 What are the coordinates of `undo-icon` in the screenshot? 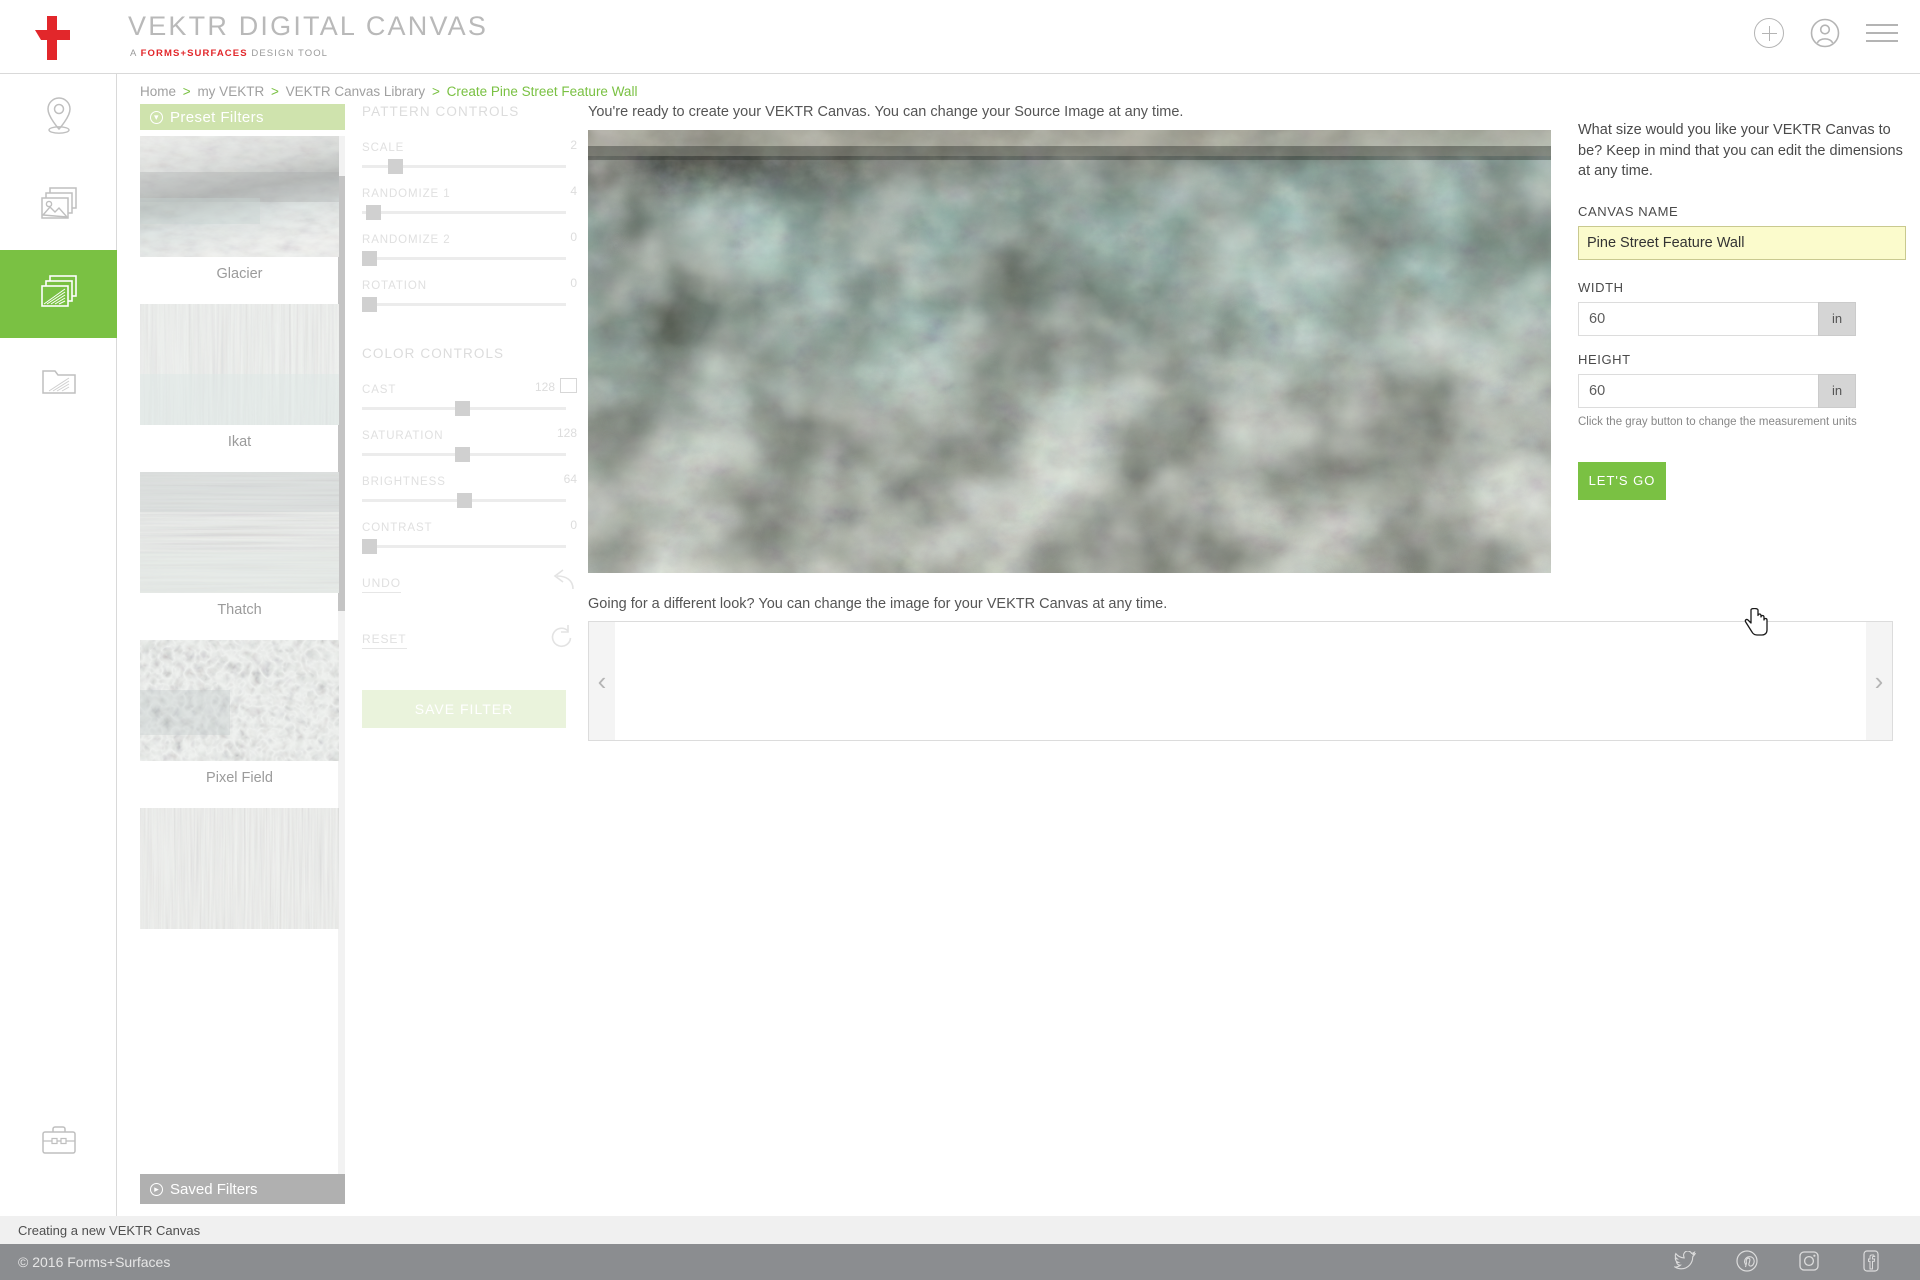 It's located at (561, 583).